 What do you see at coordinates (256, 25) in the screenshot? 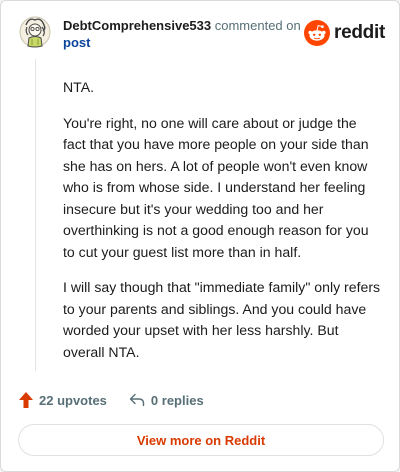
I see `meta-text: commented on` at bounding box center [256, 25].